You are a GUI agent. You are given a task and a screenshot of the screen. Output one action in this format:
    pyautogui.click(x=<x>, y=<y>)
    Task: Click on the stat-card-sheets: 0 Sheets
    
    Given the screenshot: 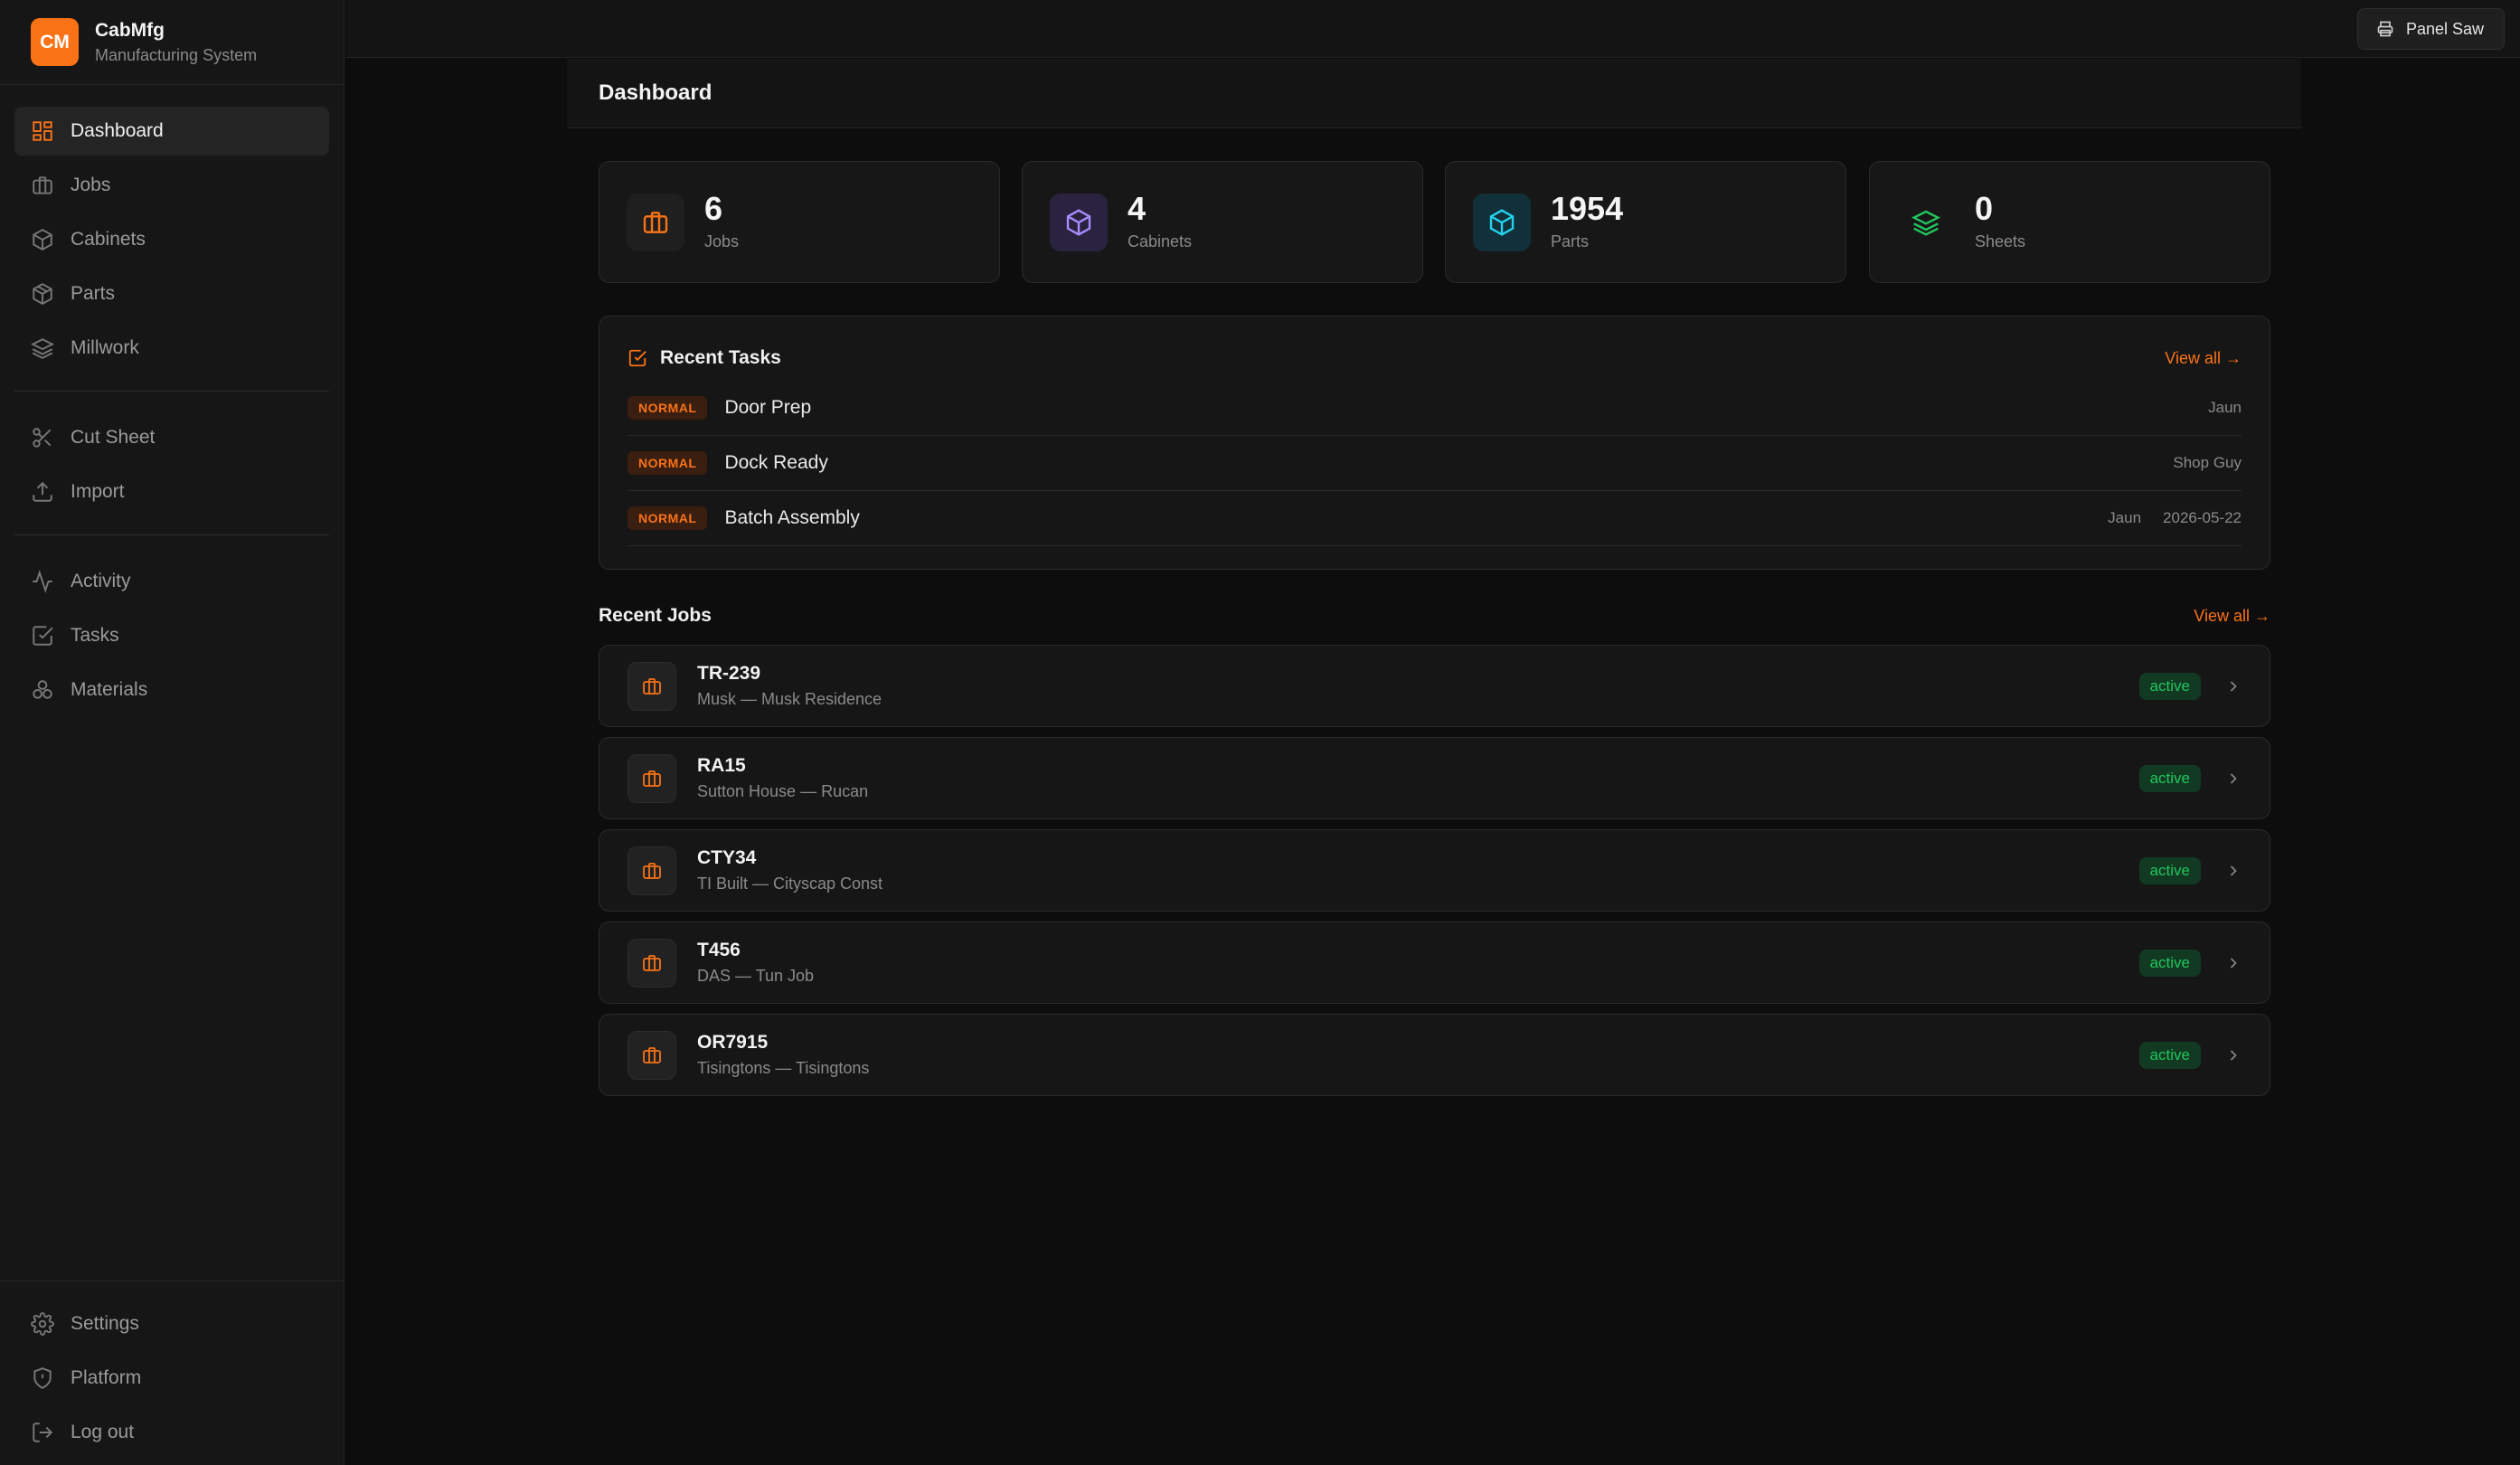 What is the action you would take?
    pyautogui.click(x=2069, y=222)
    